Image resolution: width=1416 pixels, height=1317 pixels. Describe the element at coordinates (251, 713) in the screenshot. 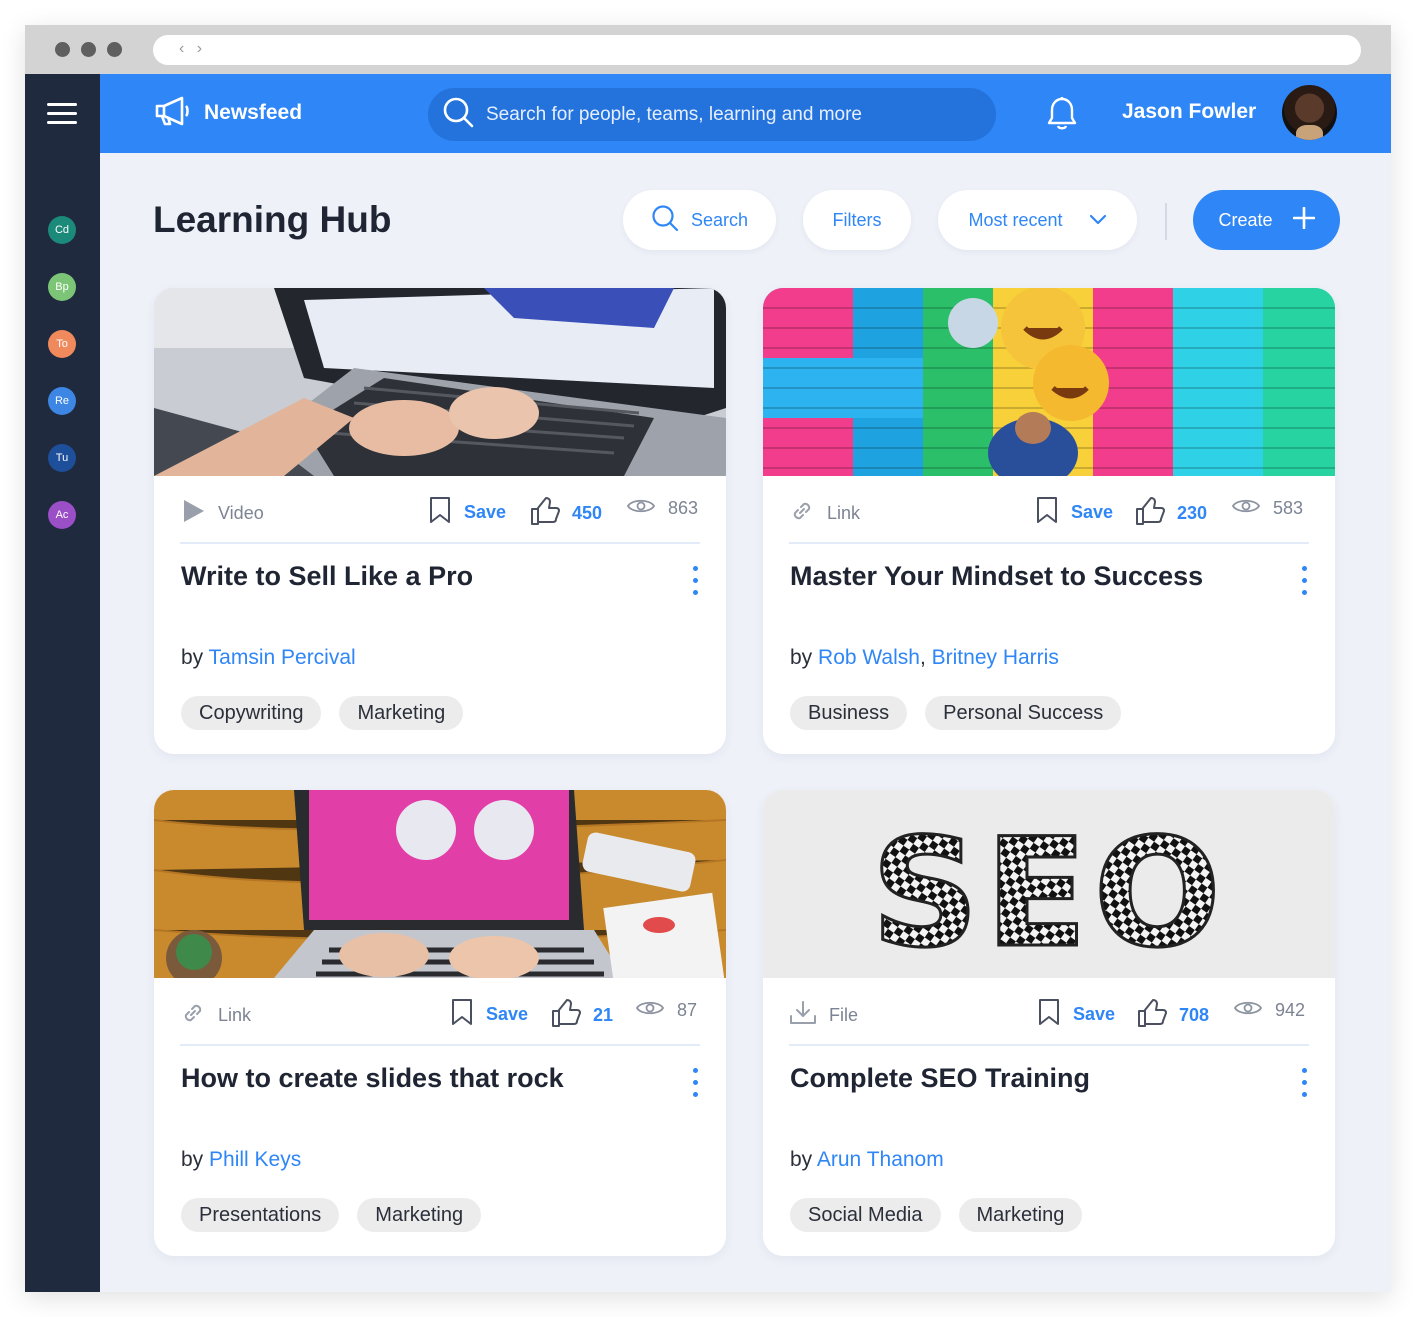

I see `tag-chip: Copywriting` at that location.